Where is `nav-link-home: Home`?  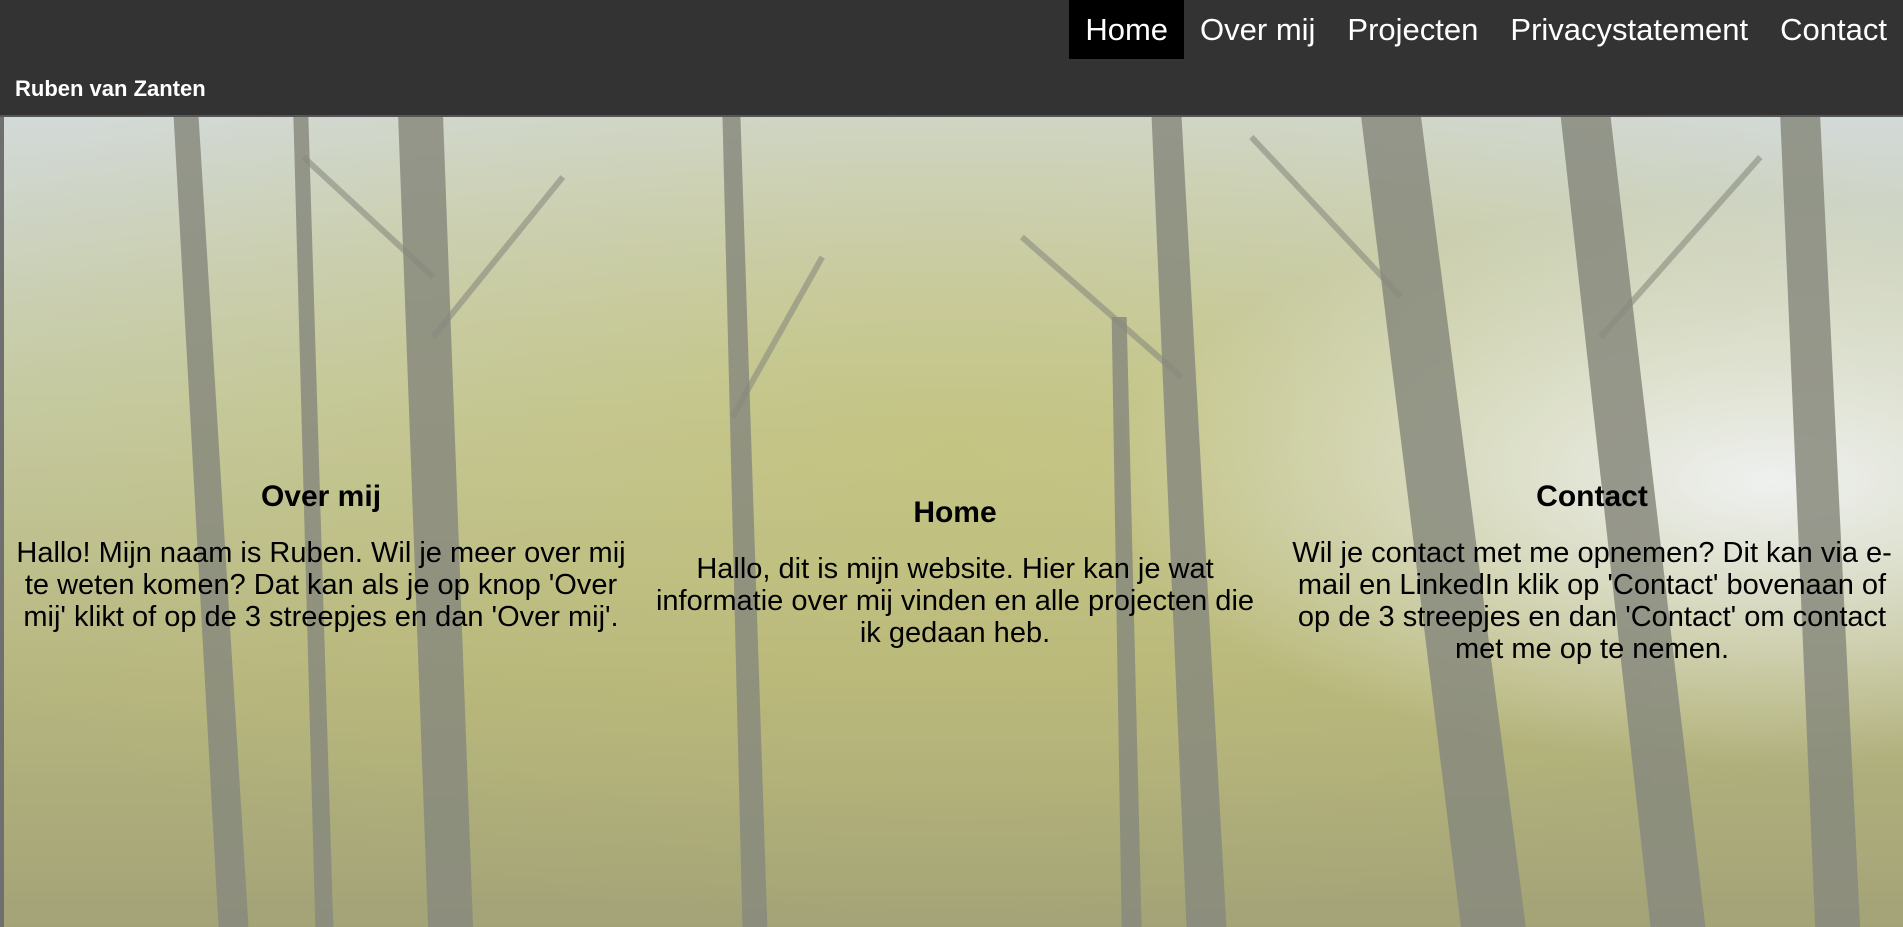
nav-link-home: Home is located at coordinates (1127, 29).